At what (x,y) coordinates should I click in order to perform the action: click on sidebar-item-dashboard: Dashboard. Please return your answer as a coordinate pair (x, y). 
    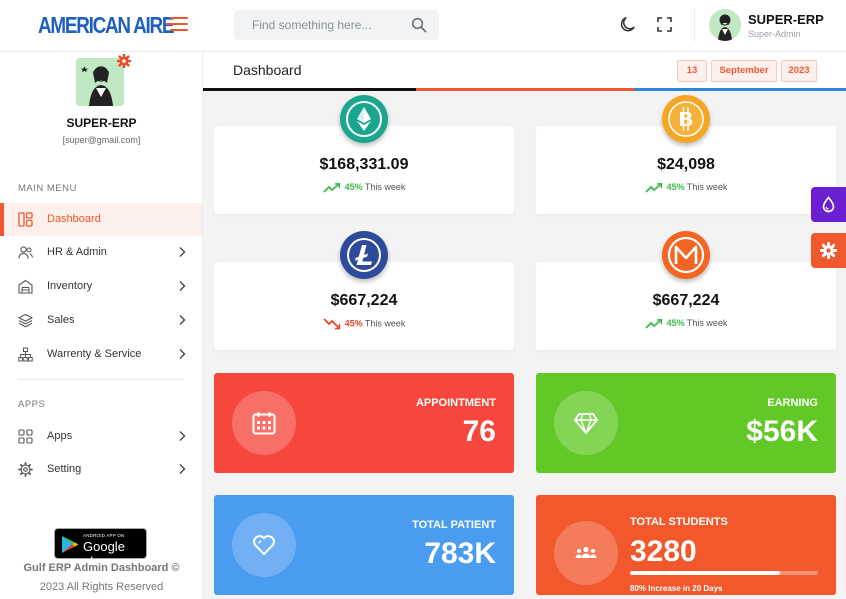
    Looking at the image, I should click on (101, 219).